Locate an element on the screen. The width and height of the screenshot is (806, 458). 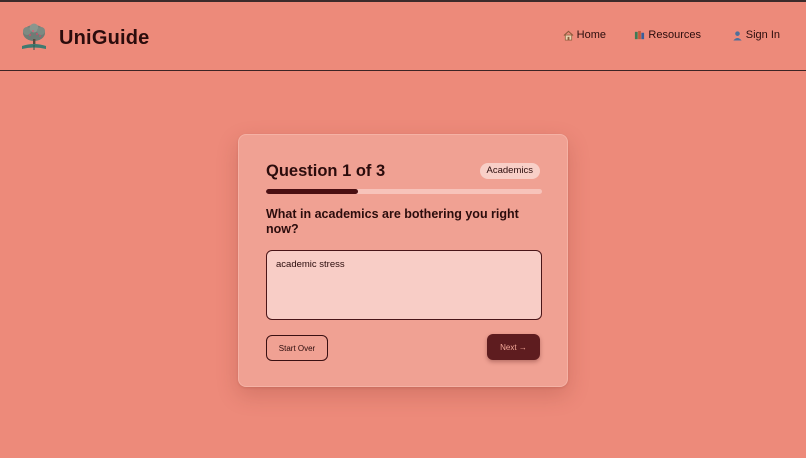
nav-sign-in: Sign In is located at coordinates (756, 35).